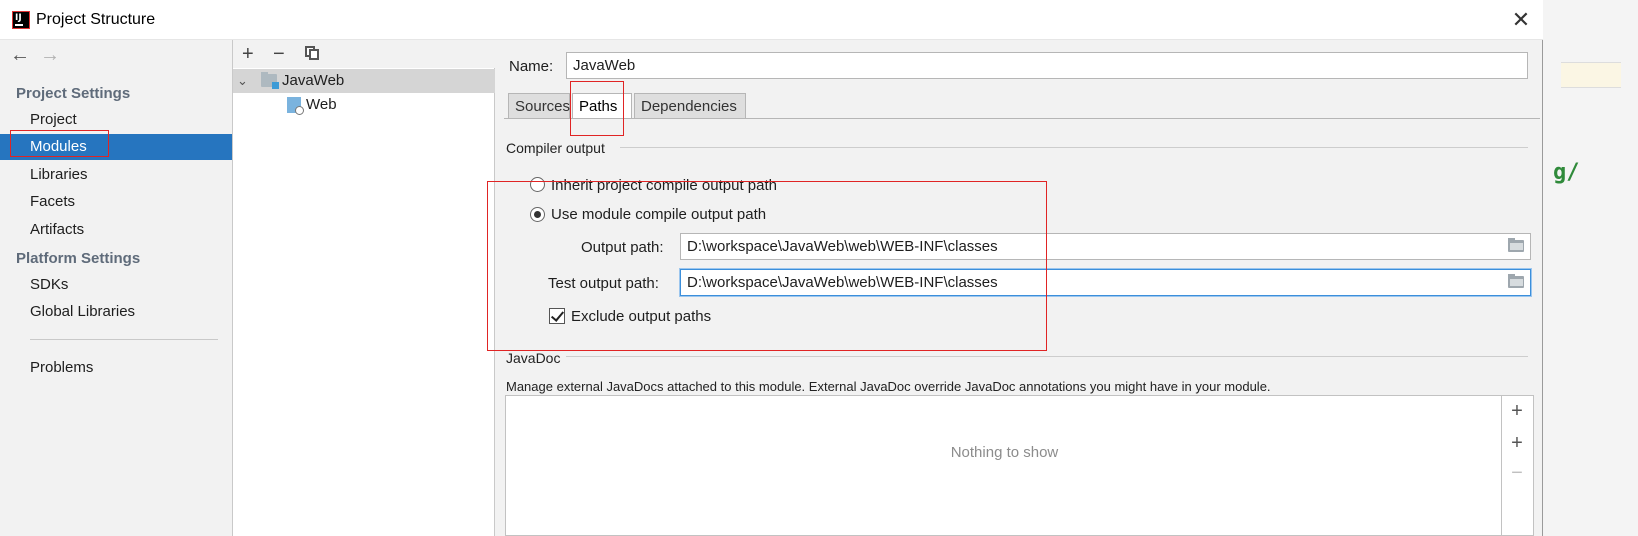 The width and height of the screenshot is (1638, 536). What do you see at coordinates (270, 80) in the screenshot?
I see `module-folder-icon` at bounding box center [270, 80].